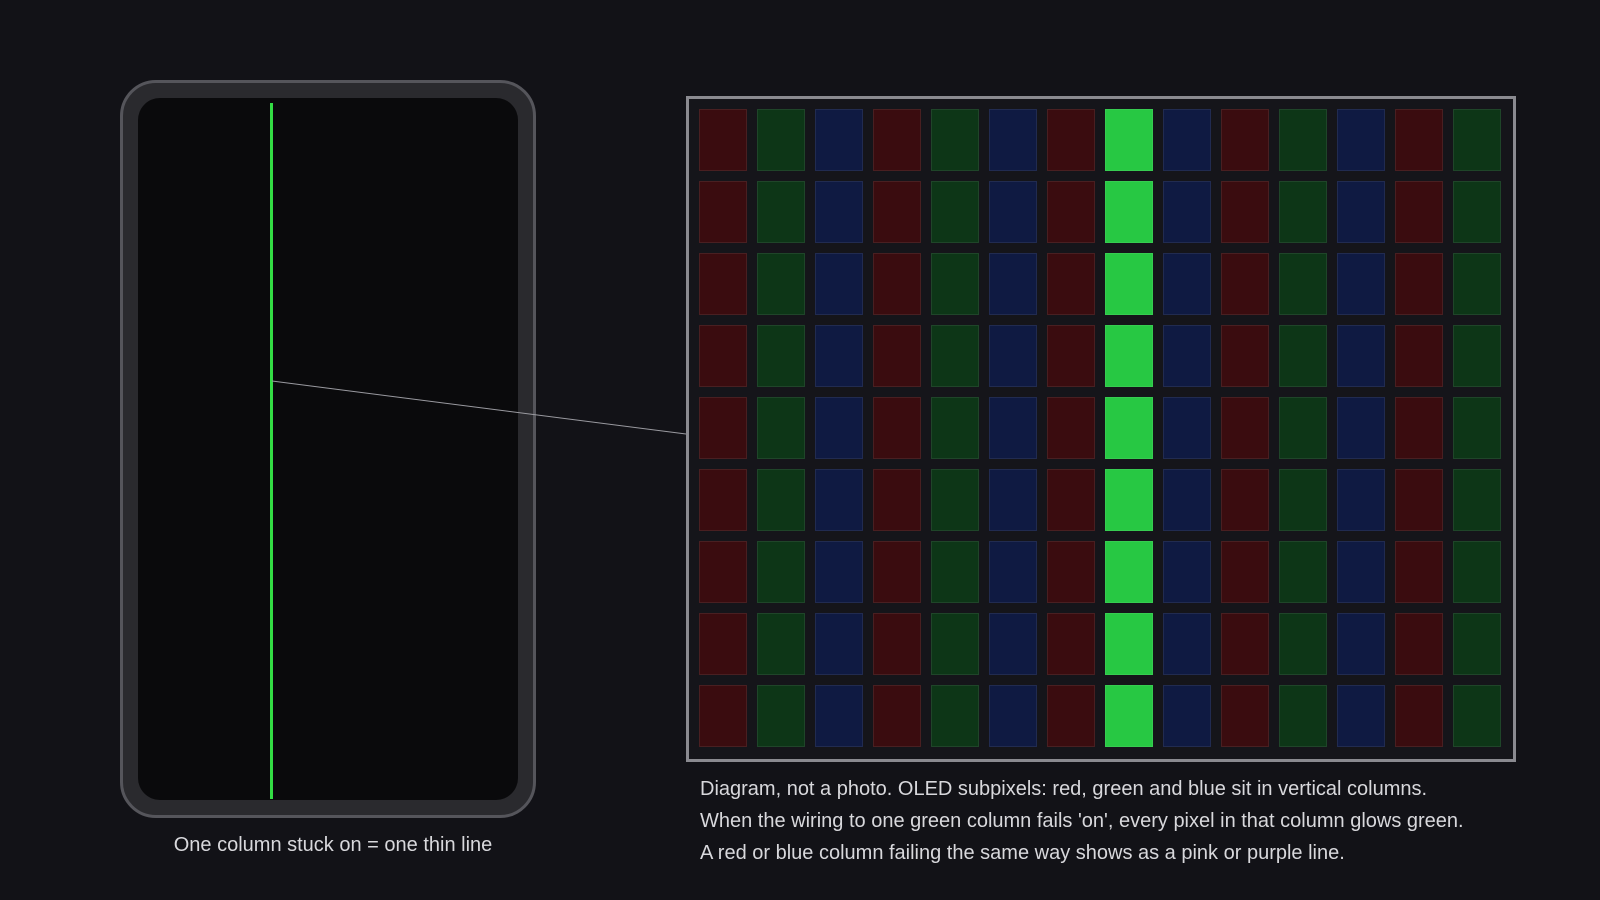 The width and height of the screenshot is (1600, 900). I want to click on stuck-green-line, so click(271, 451).